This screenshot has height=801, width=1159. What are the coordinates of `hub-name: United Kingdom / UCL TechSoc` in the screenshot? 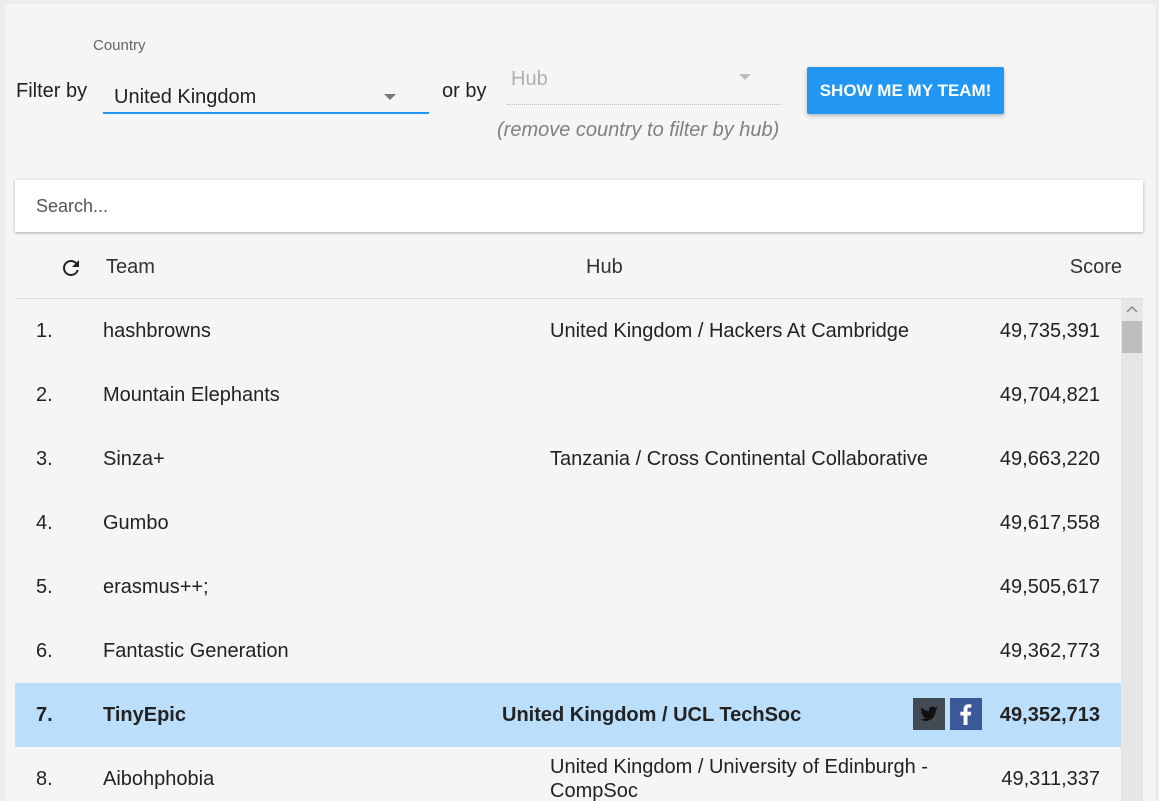 It's located at (652, 715).